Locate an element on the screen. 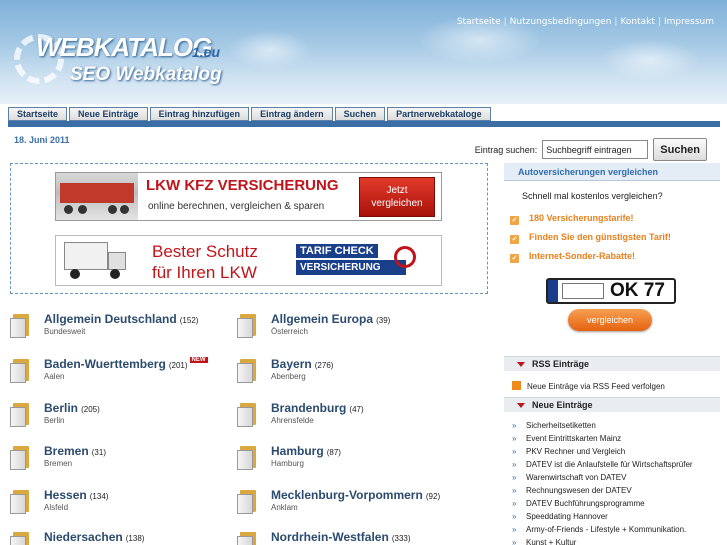 The height and width of the screenshot is (545, 727). toplink-impressum: Impressum is located at coordinates (689, 22).